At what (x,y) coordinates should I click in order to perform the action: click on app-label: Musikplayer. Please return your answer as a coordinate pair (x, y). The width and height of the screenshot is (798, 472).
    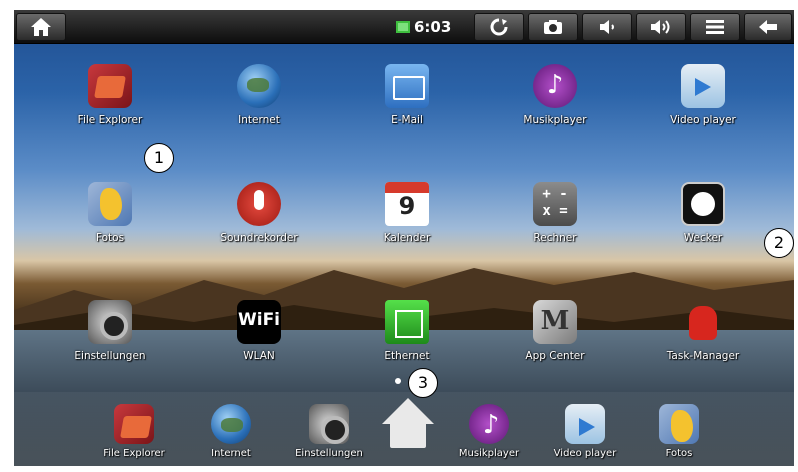
    Looking at the image, I should click on (555, 120).